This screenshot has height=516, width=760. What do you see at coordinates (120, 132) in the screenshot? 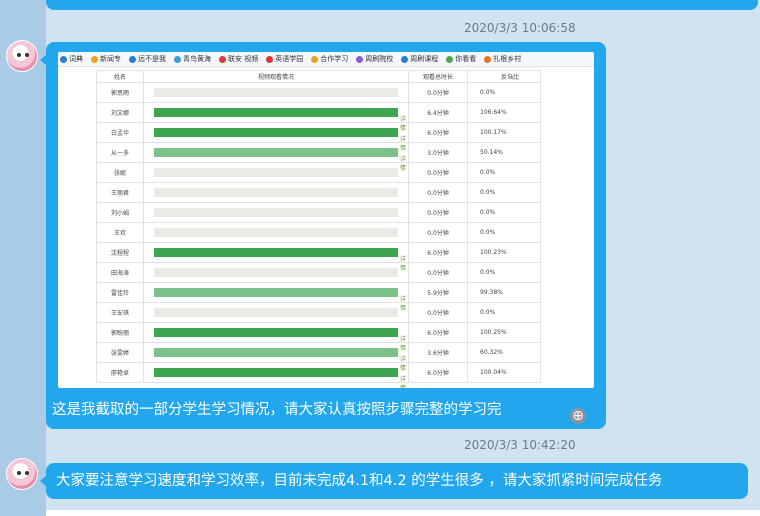
I see `student-name: 白孟华` at bounding box center [120, 132].